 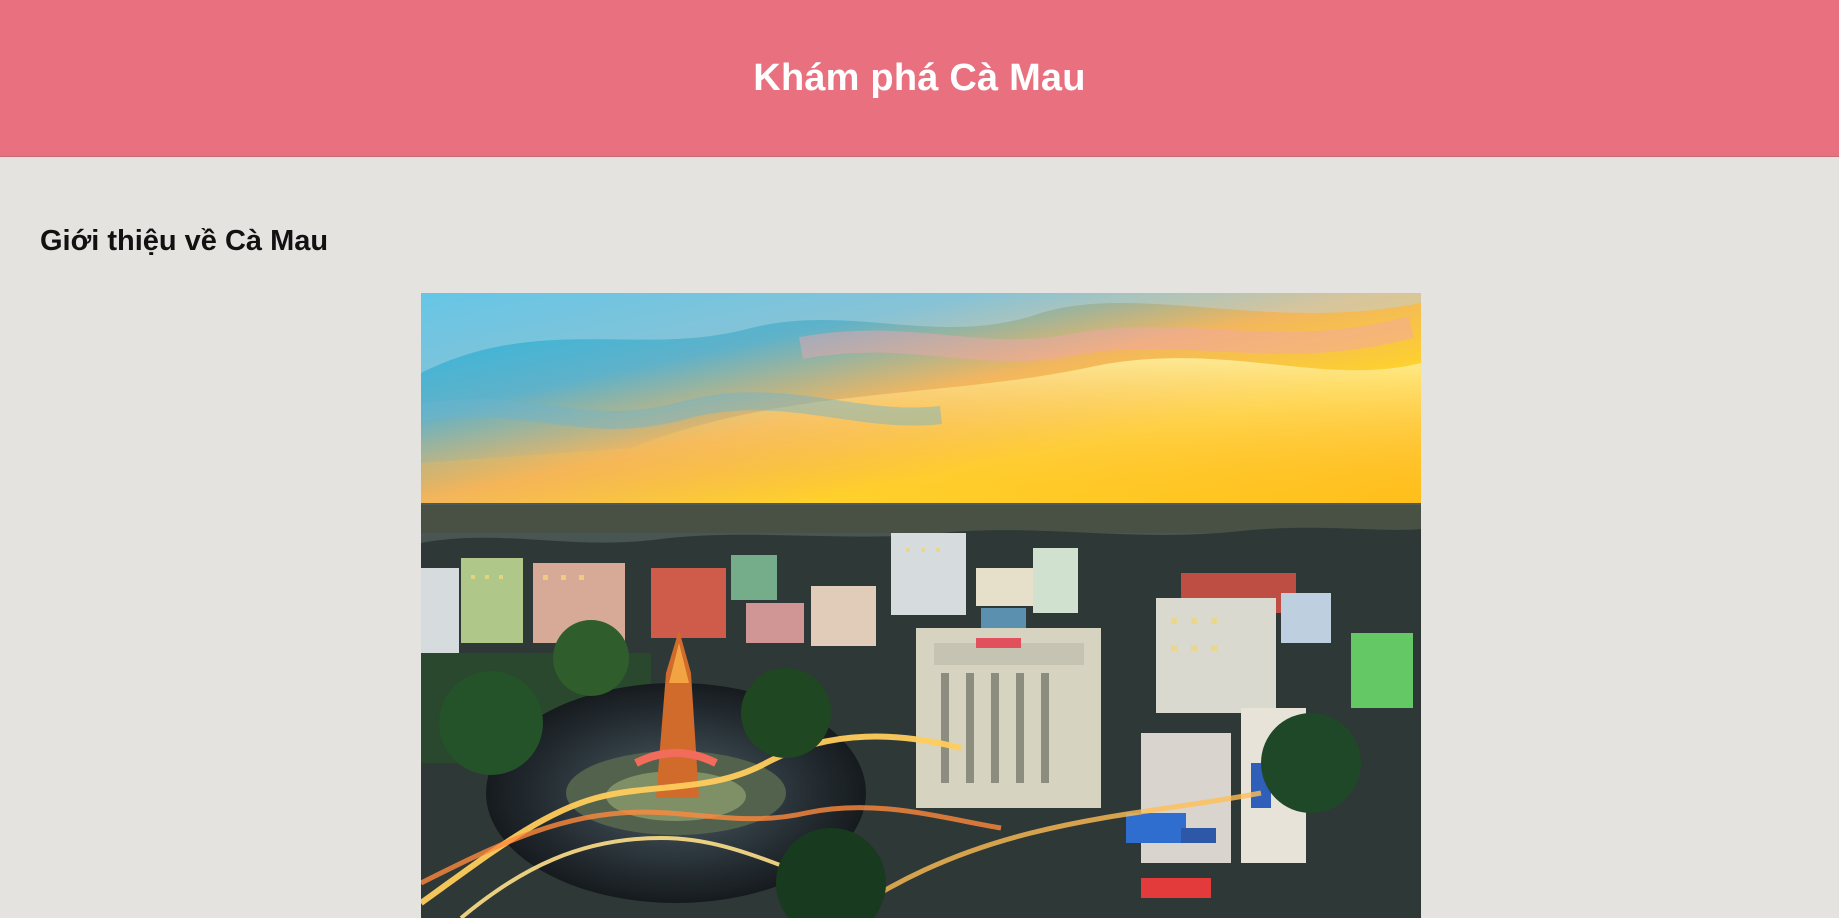 What do you see at coordinates (184, 241) in the screenshot?
I see `section-heading: Giới thiệu về Cà Mau` at bounding box center [184, 241].